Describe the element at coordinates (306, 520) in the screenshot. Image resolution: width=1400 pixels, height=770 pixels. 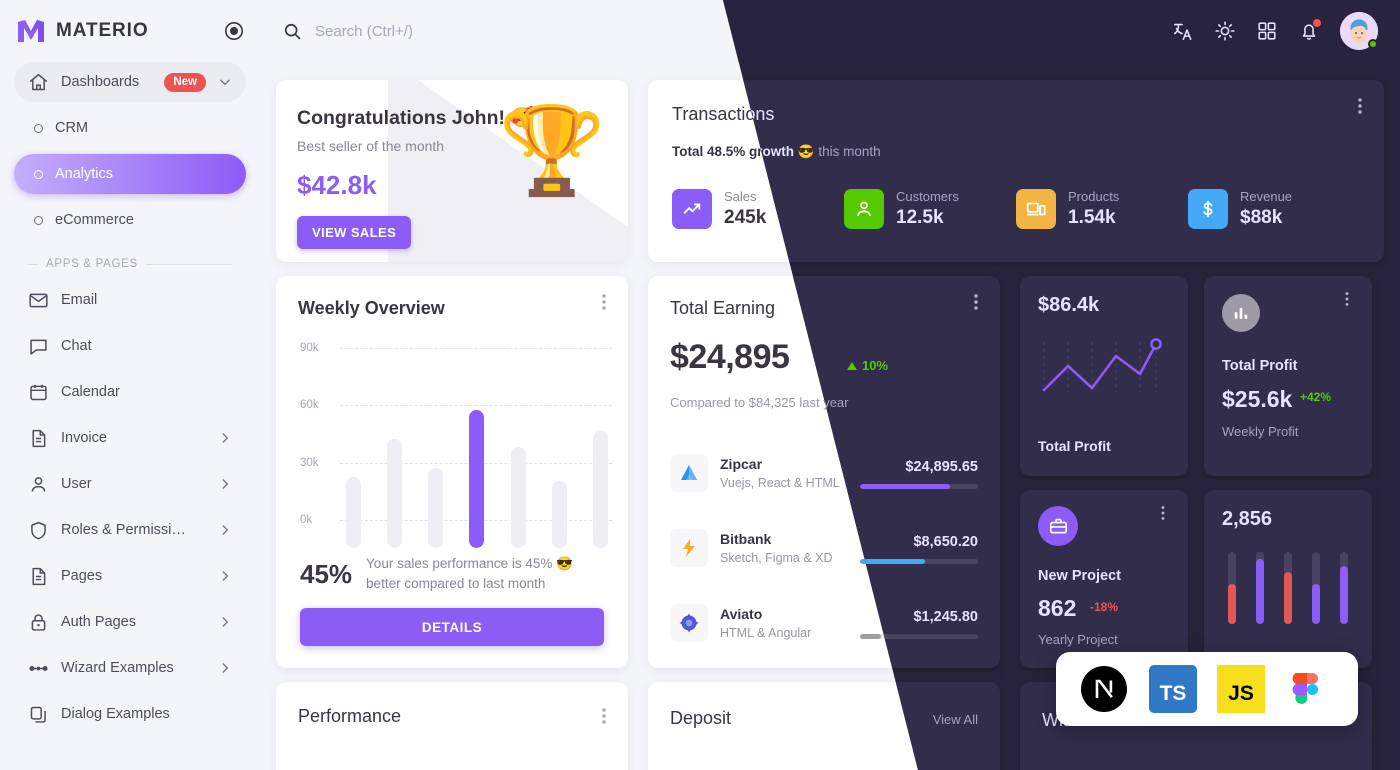
I see `y-tick-0k: 0k` at that location.